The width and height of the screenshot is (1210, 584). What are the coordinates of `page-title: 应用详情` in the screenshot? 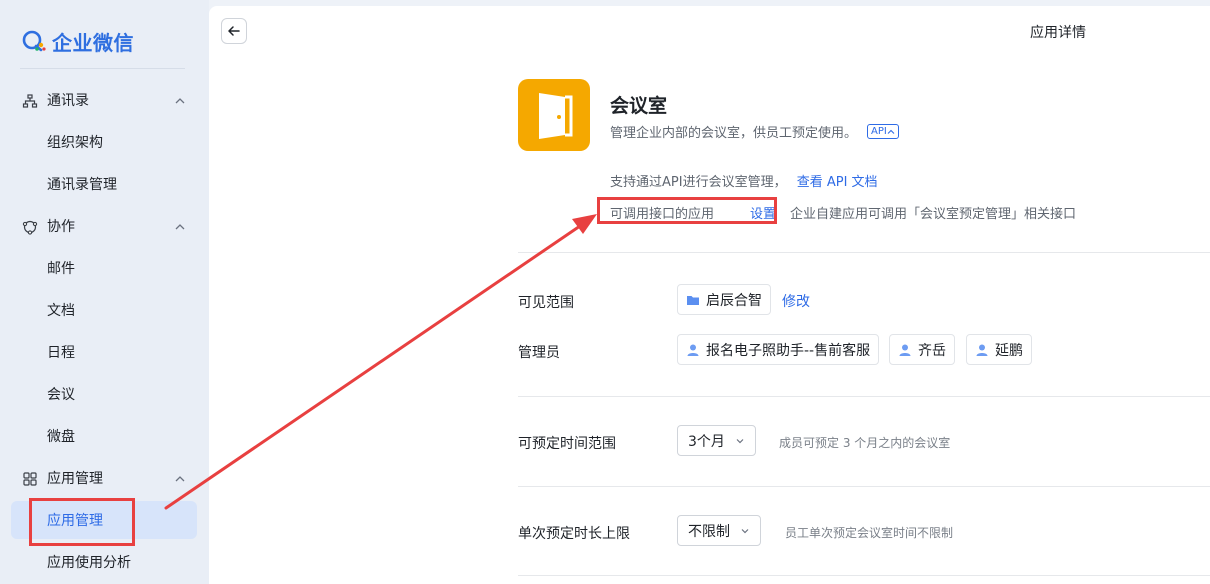 It's located at (1058, 33).